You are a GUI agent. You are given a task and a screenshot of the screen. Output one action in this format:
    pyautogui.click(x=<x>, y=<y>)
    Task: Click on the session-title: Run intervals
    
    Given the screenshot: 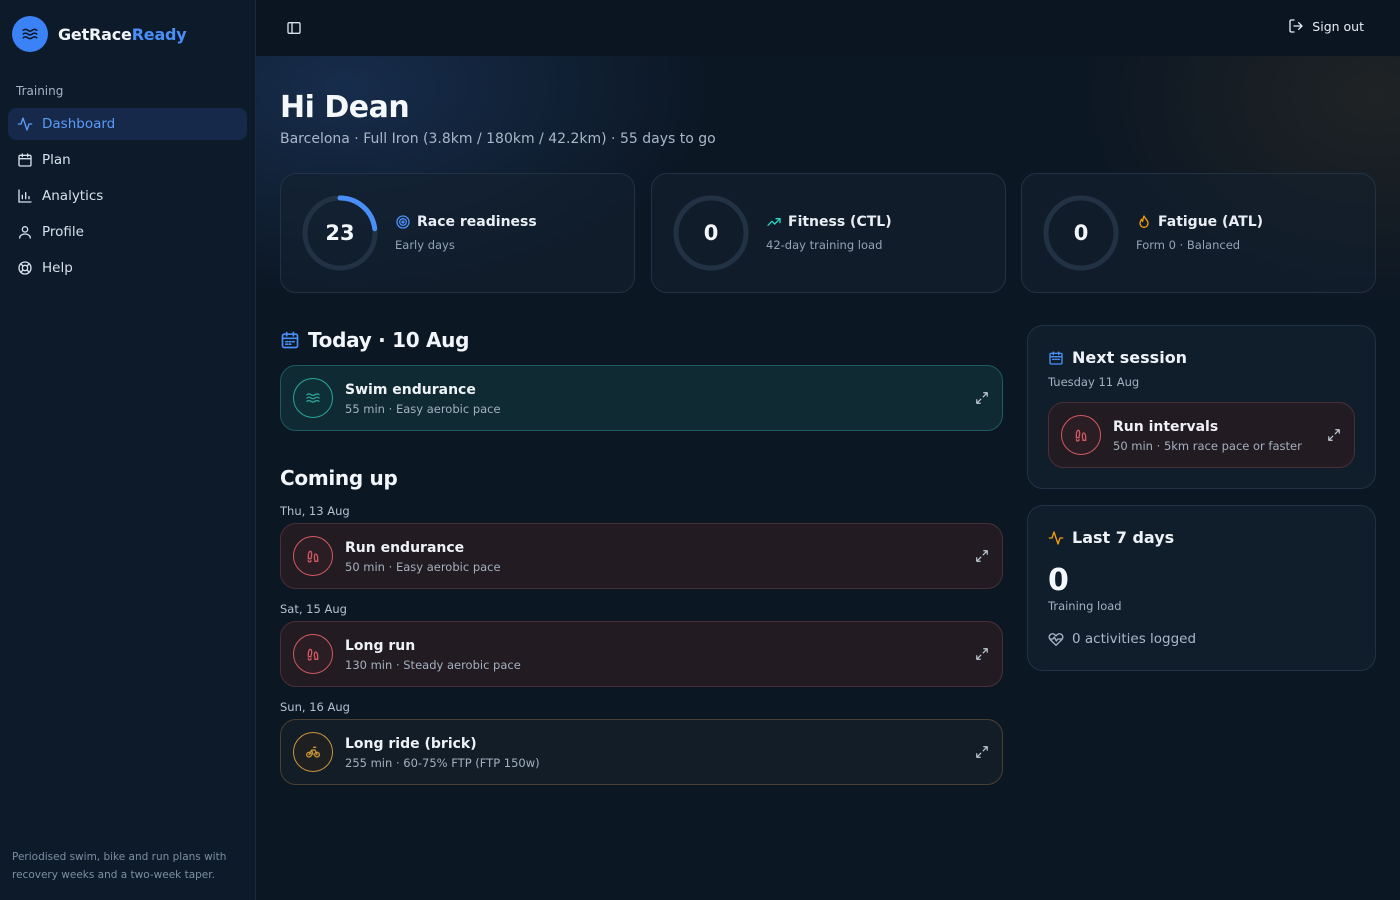 What is the action you would take?
    pyautogui.click(x=1166, y=427)
    